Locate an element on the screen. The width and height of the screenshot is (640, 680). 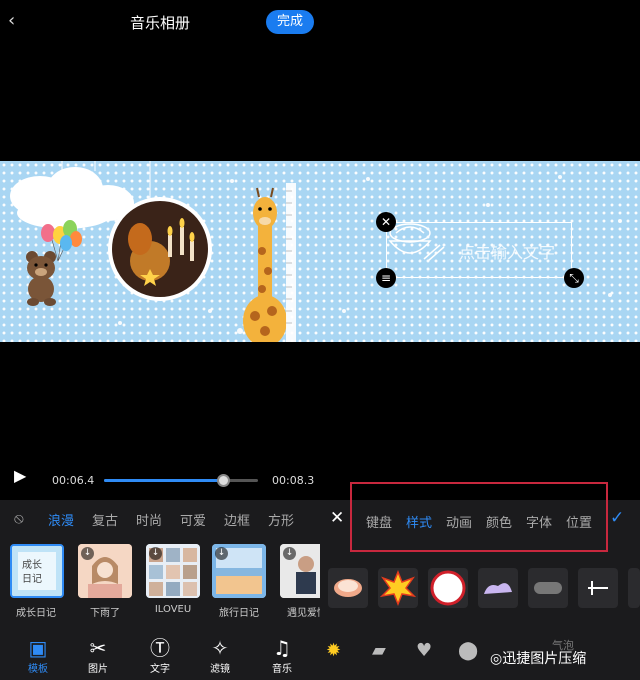
template-list: 成长 日记 成长日记 ↓ 下雨了 ↓ ILOVEU ↓ 旅行日记 ↓ 遇见爱 is located at coordinates (164, 581).